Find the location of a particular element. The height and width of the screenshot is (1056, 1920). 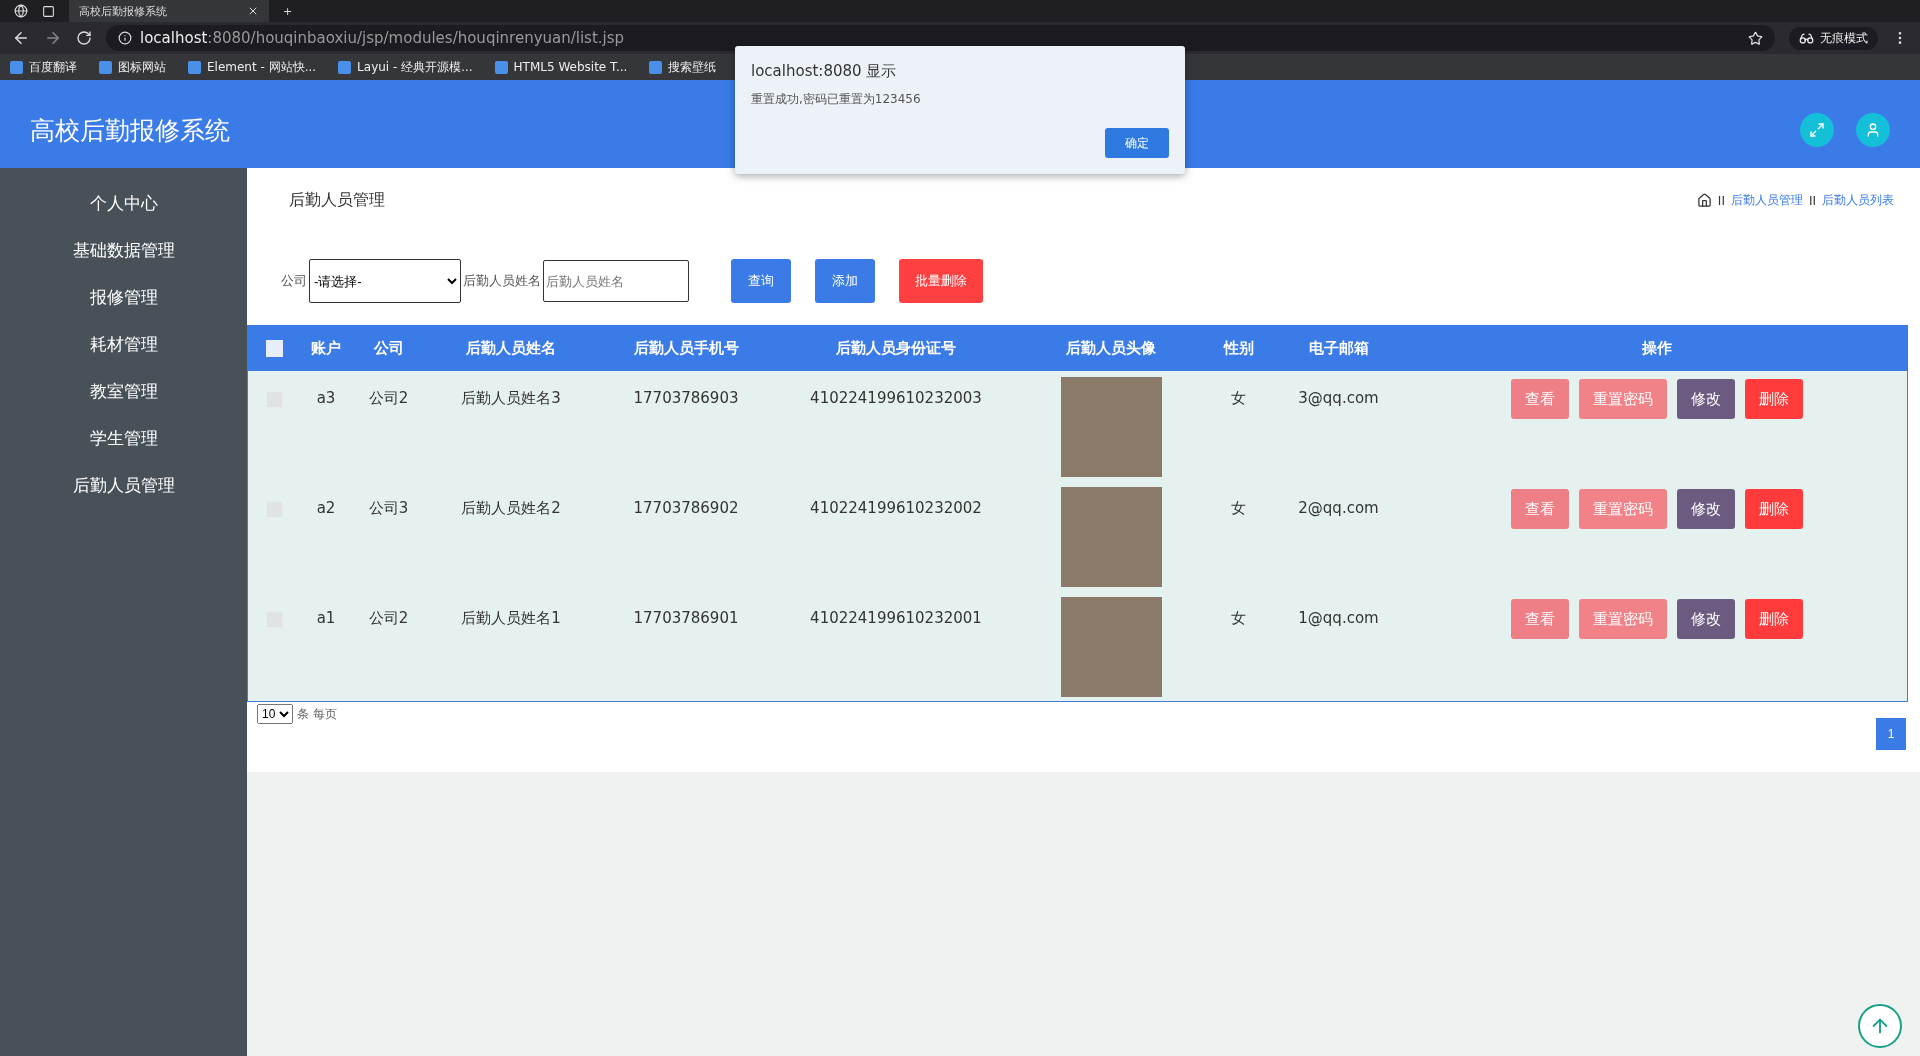

fullscreen-button is located at coordinates (1817, 130).